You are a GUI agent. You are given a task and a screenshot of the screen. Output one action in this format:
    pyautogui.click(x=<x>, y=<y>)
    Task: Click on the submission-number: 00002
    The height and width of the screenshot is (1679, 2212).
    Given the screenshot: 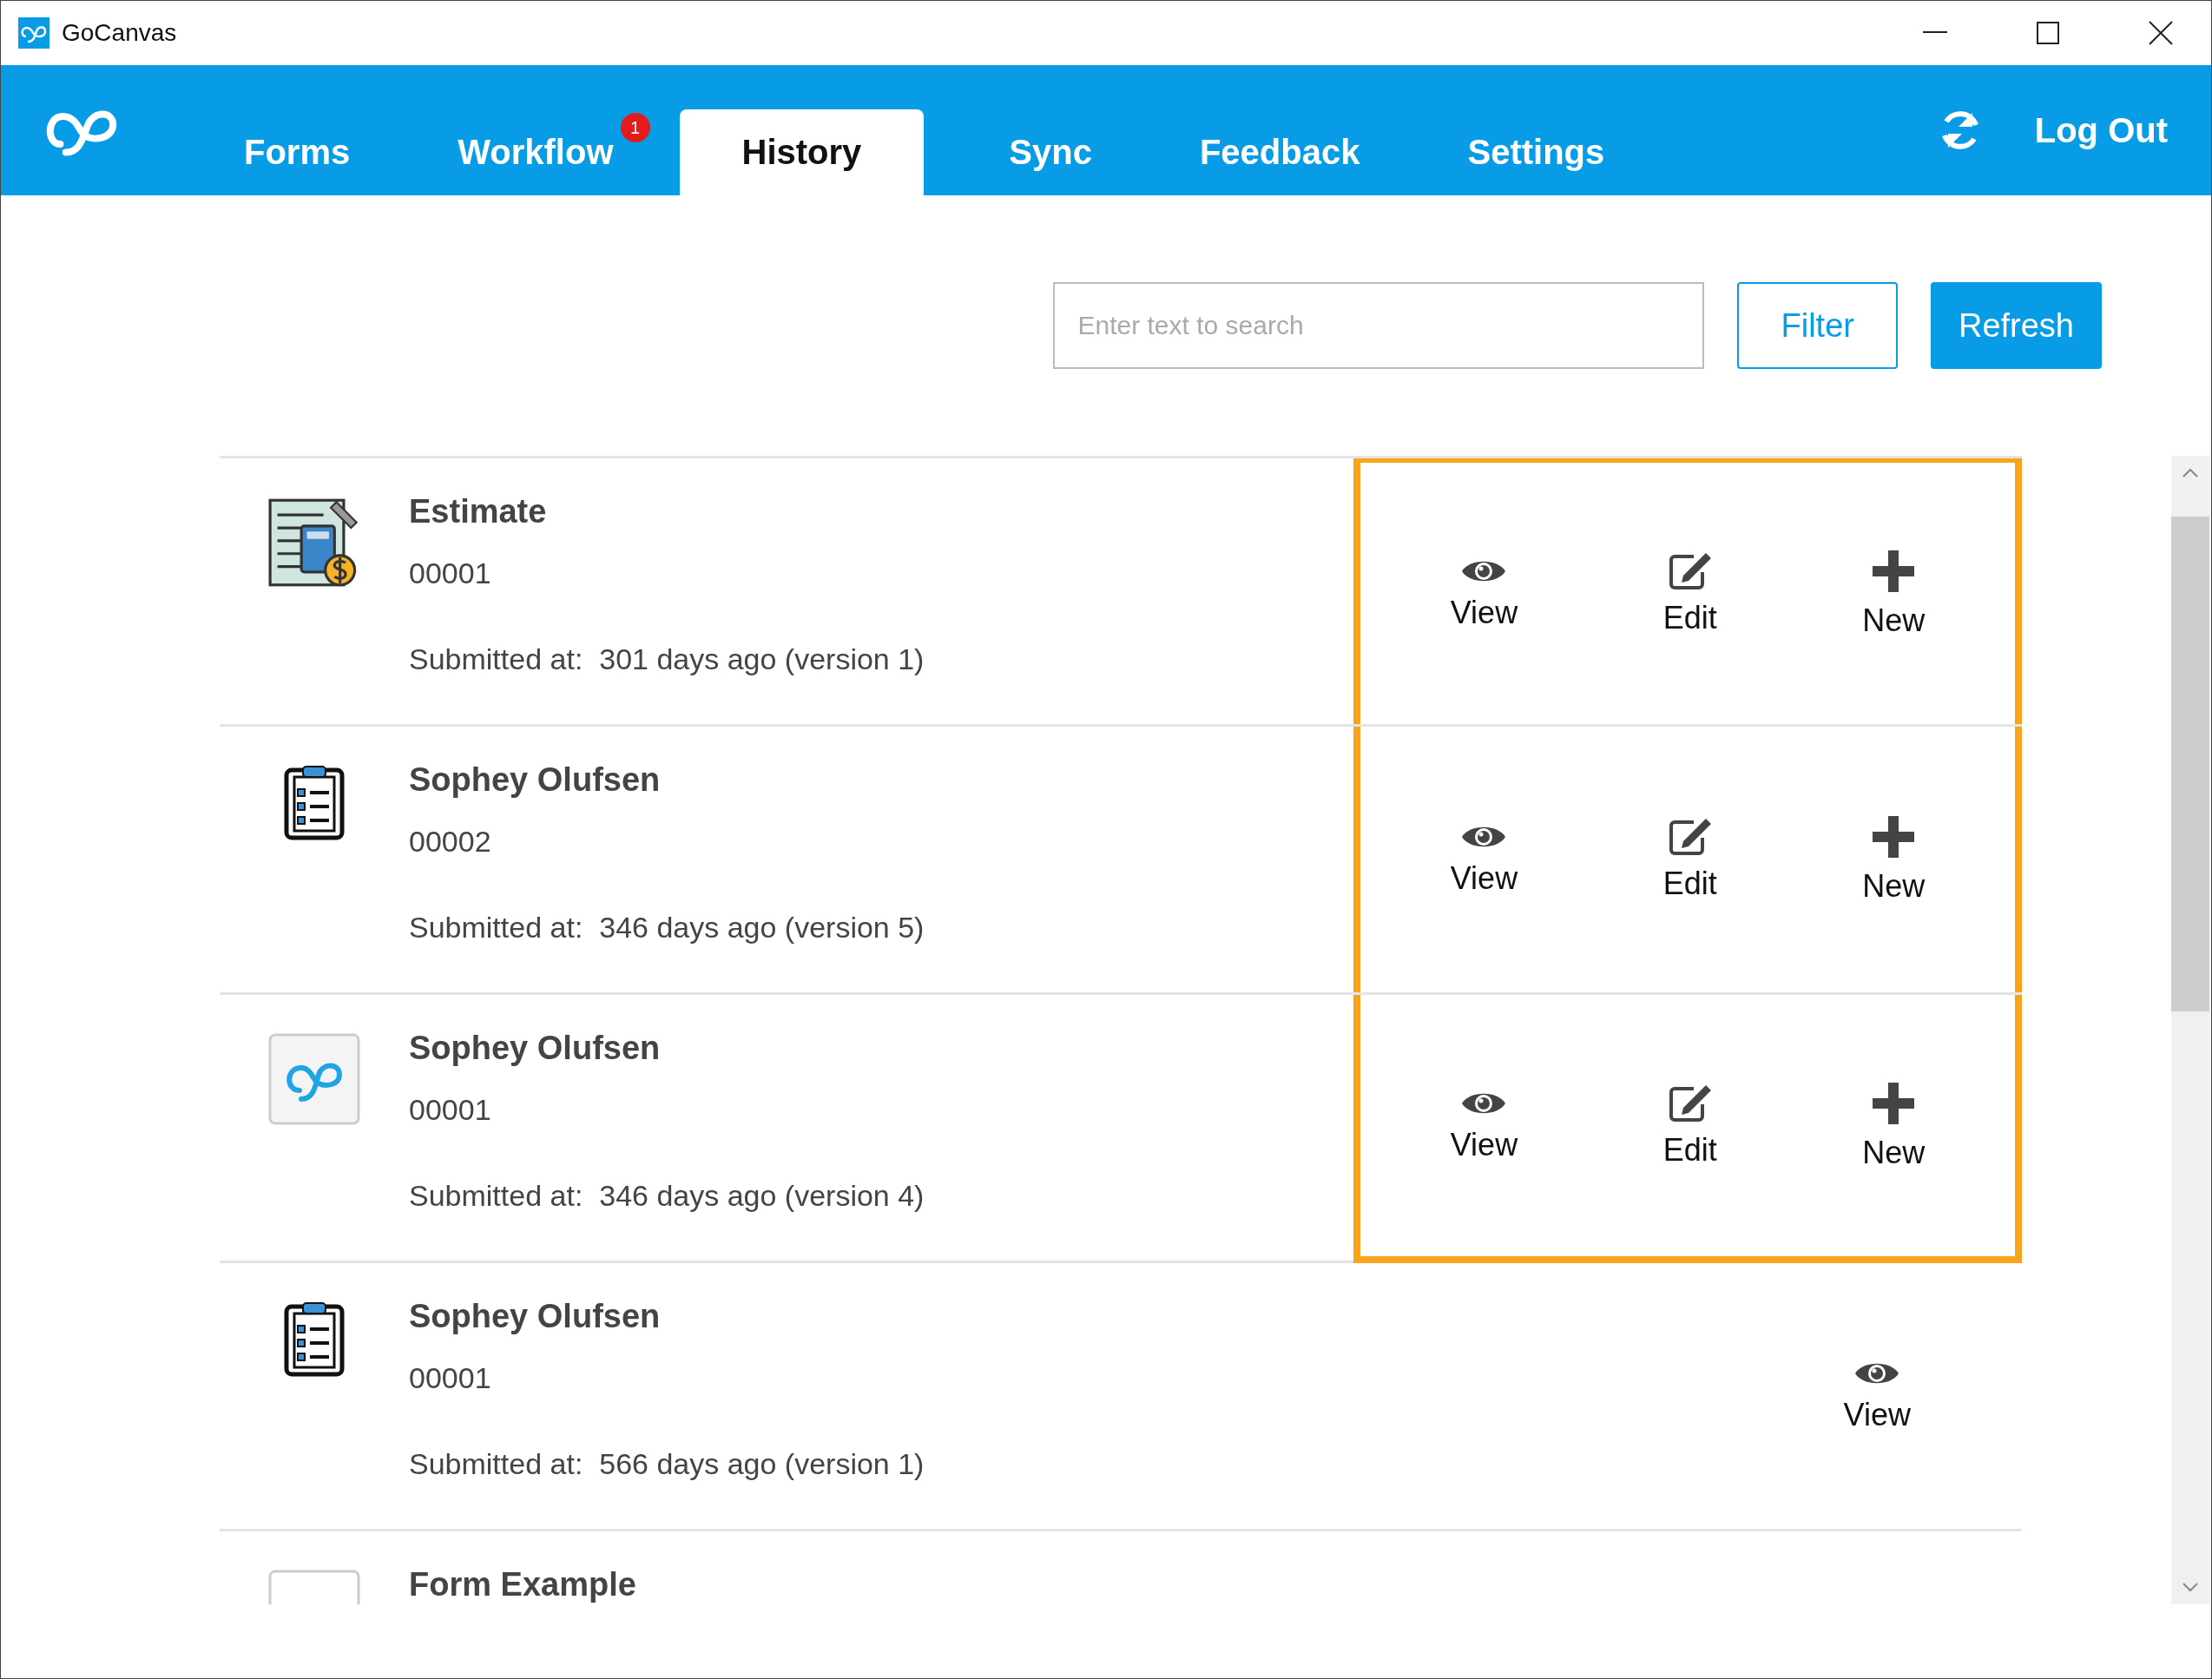 What is the action you would take?
    pyautogui.click(x=450, y=842)
    